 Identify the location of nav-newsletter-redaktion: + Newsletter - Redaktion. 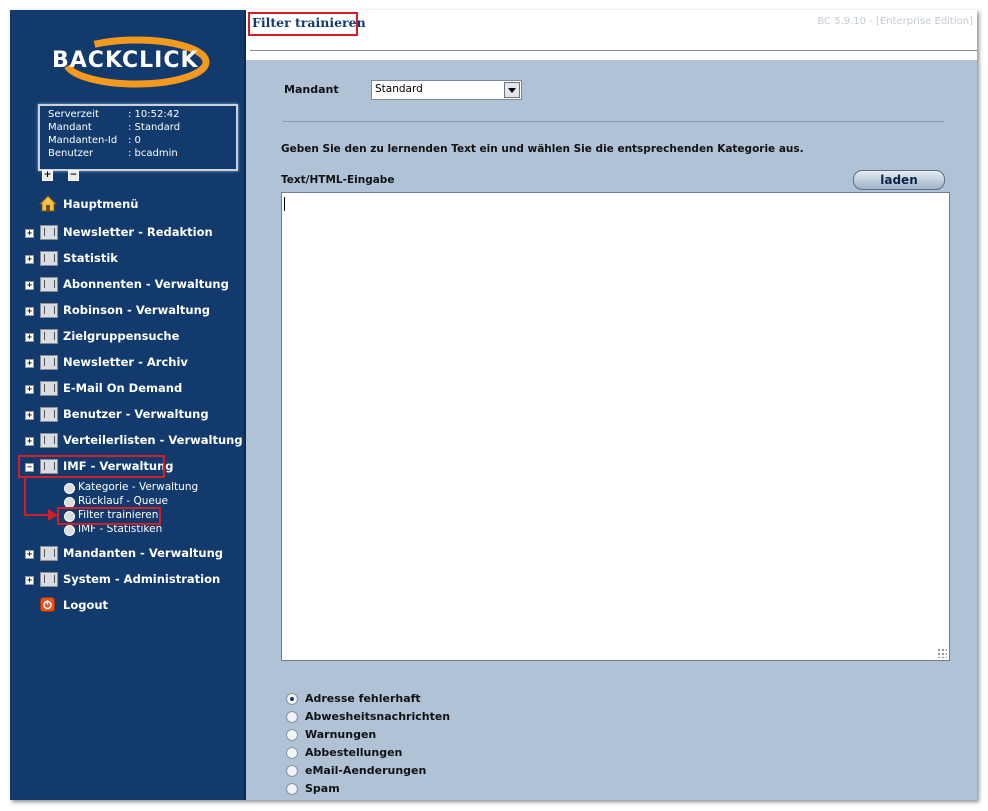
(127, 233).